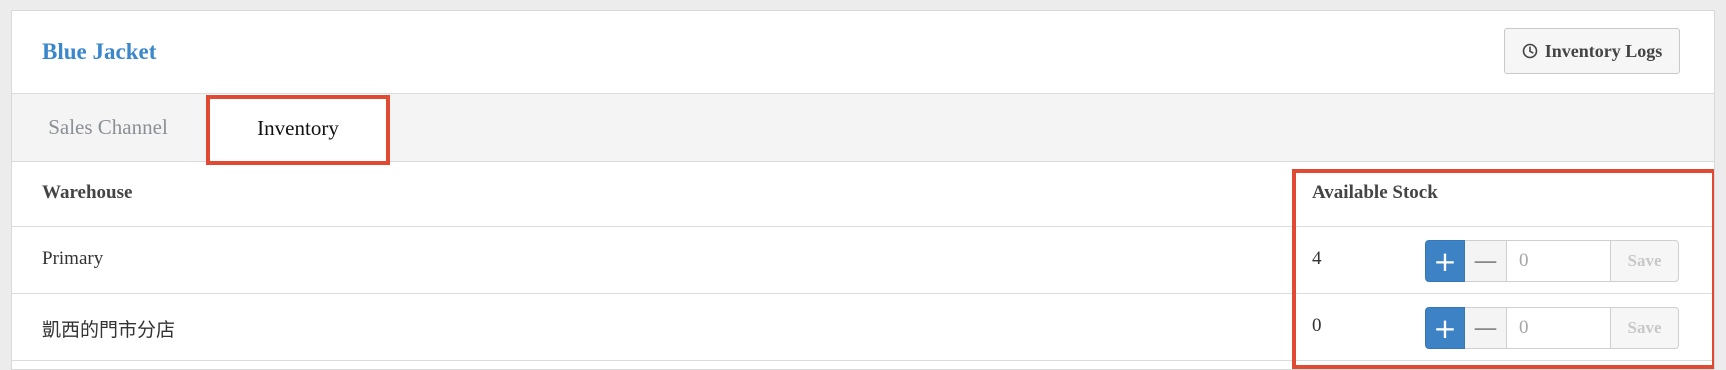 Image resolution: width=1726 pixels, height=370 pixels. I want to click on column-header-warehouse: Warehouse, so click(87, 192).